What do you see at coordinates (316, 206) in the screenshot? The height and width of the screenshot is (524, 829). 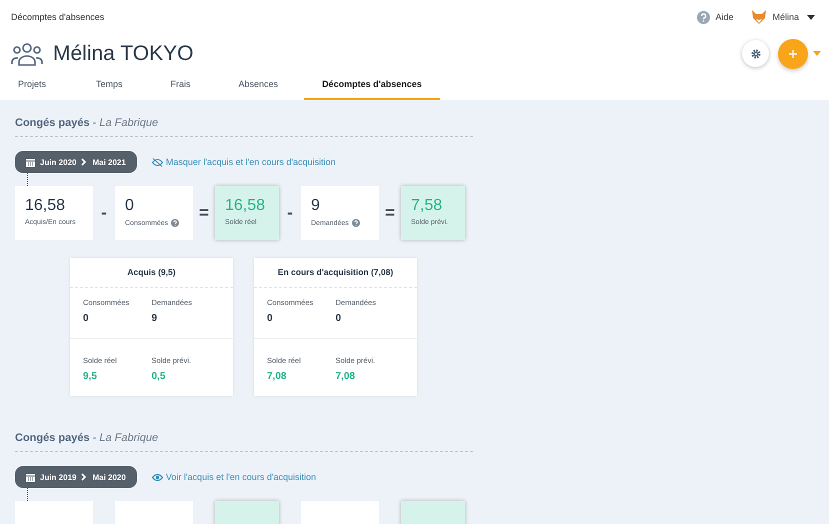 I see `tile-value: 9` at bounding box center [316, 206].